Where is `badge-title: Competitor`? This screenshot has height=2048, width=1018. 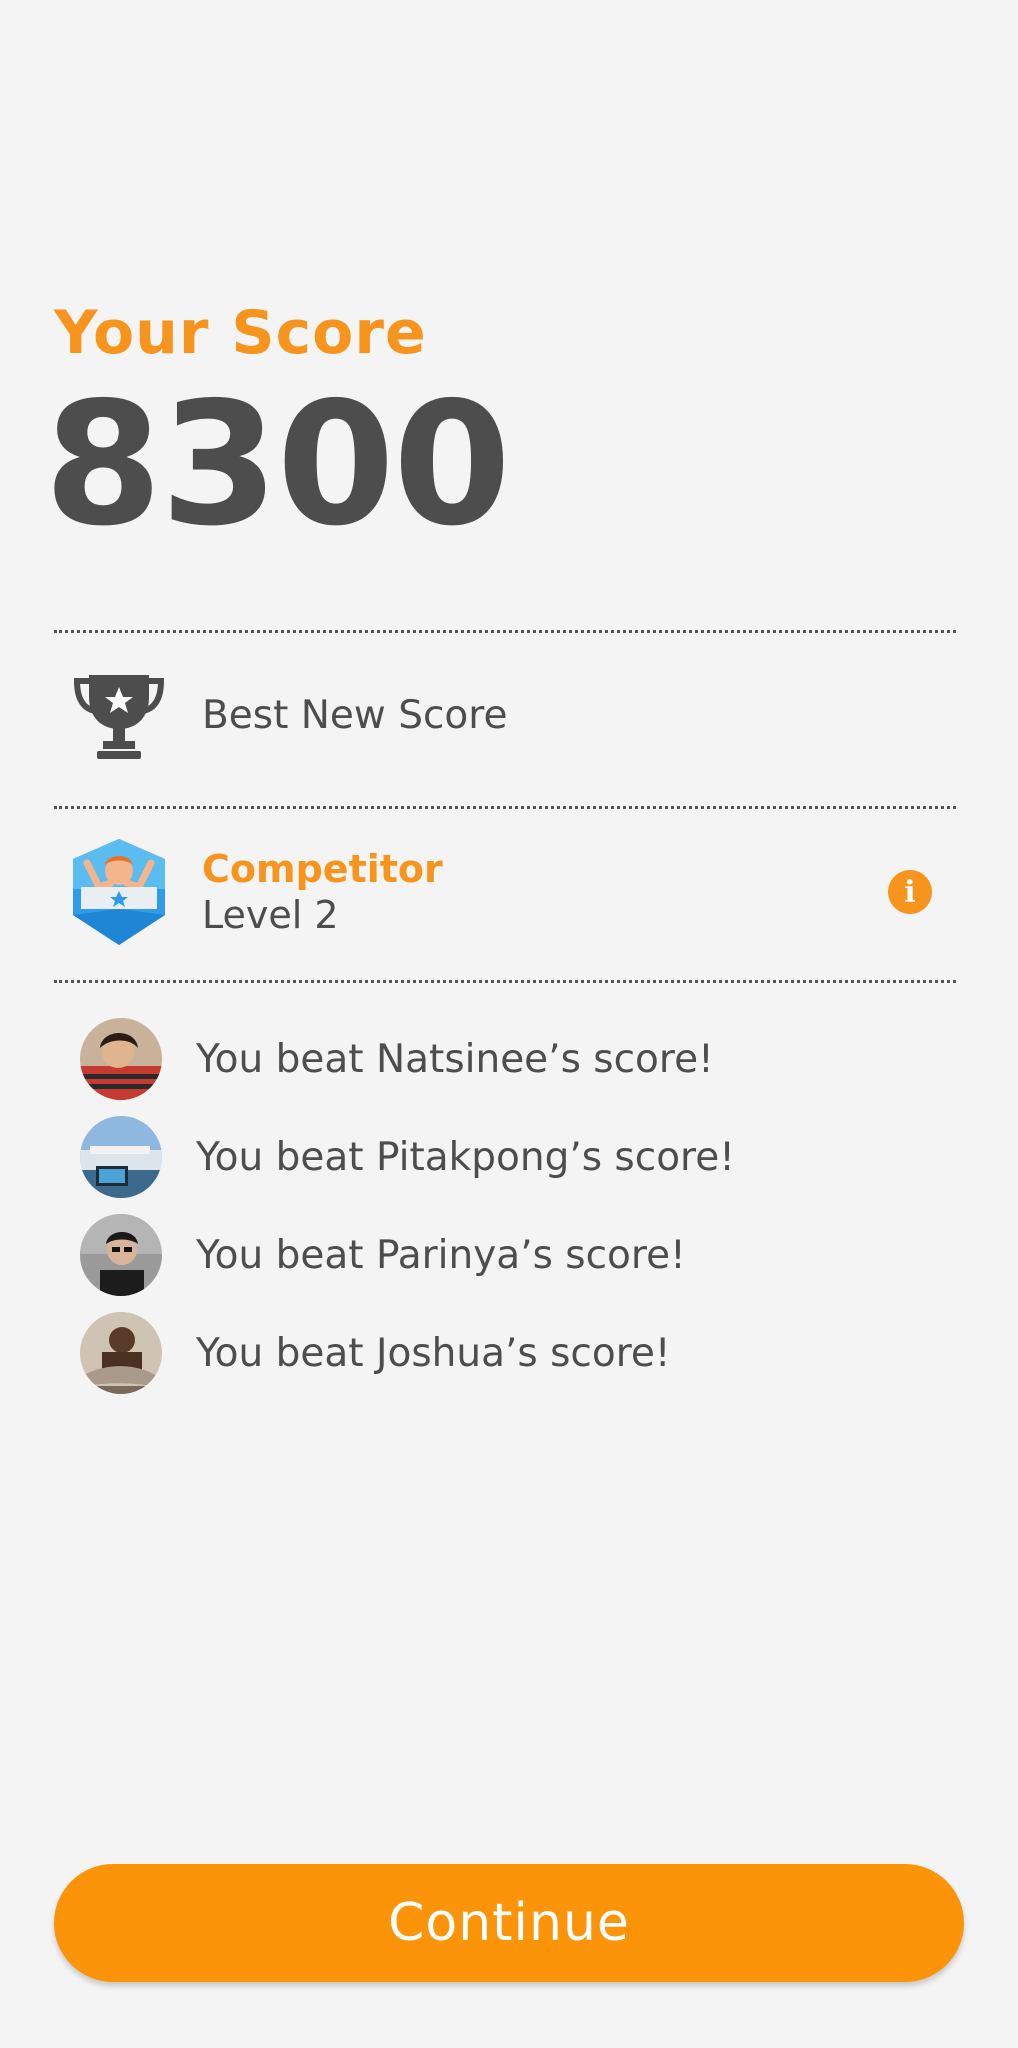
badge-title: Competitor is located at coordinates (322, 869).